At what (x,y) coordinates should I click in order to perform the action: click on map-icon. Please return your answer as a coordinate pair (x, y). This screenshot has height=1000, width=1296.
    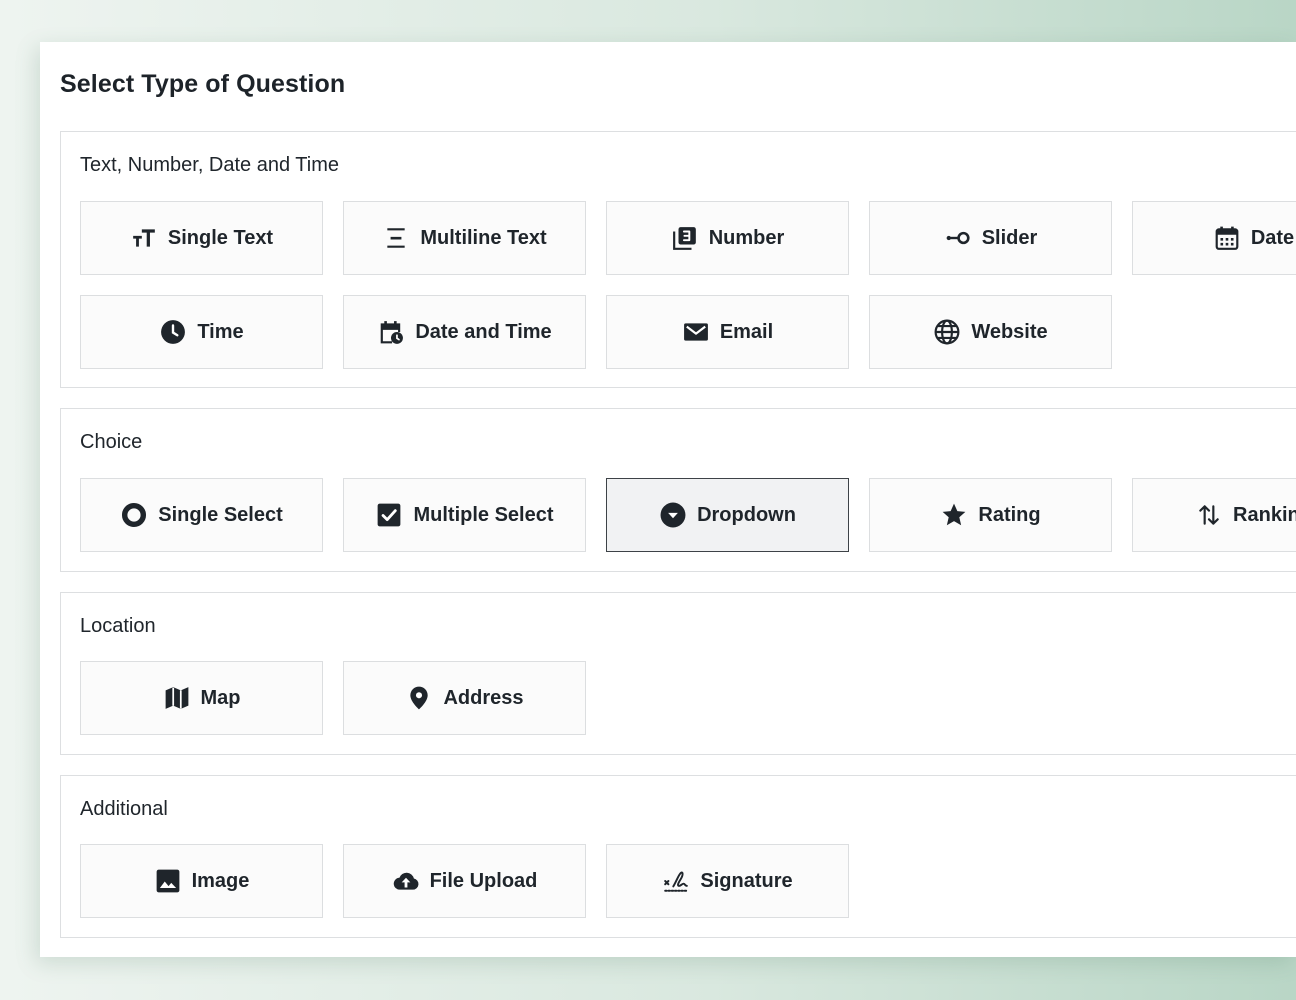
    Looking at the image, I should click on (177, 698).